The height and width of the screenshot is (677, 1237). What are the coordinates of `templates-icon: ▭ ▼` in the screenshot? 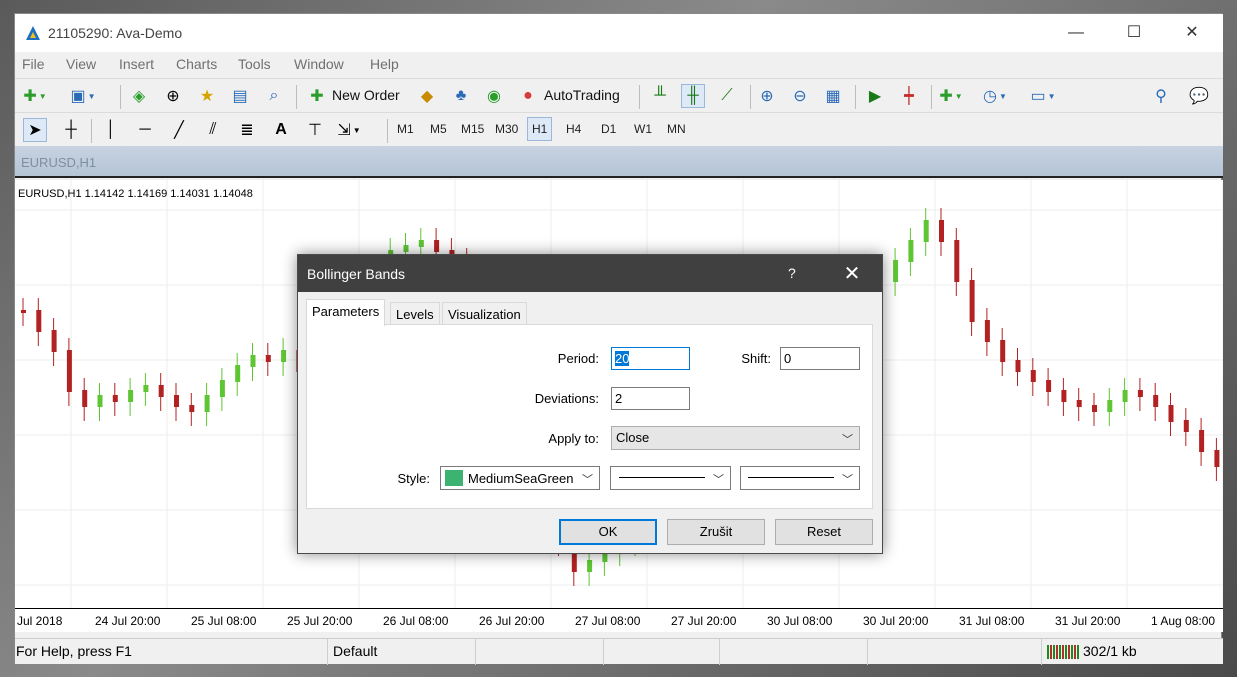 It's located at (1042, 96).